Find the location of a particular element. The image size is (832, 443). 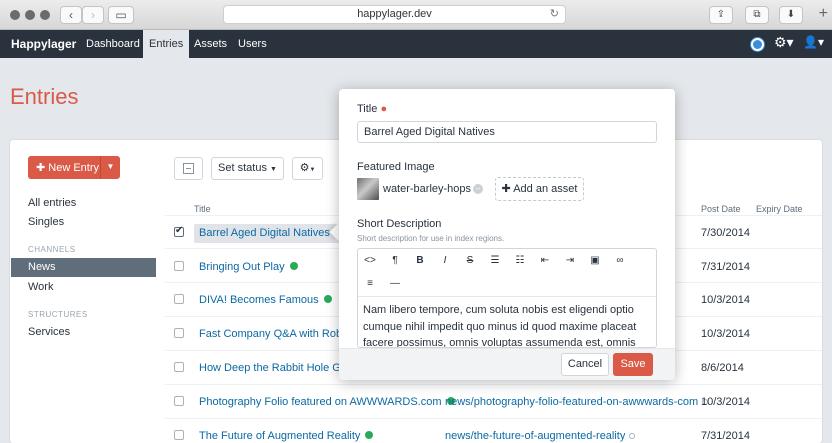

image-icon: ▣ is located at coordinates (595, 261).